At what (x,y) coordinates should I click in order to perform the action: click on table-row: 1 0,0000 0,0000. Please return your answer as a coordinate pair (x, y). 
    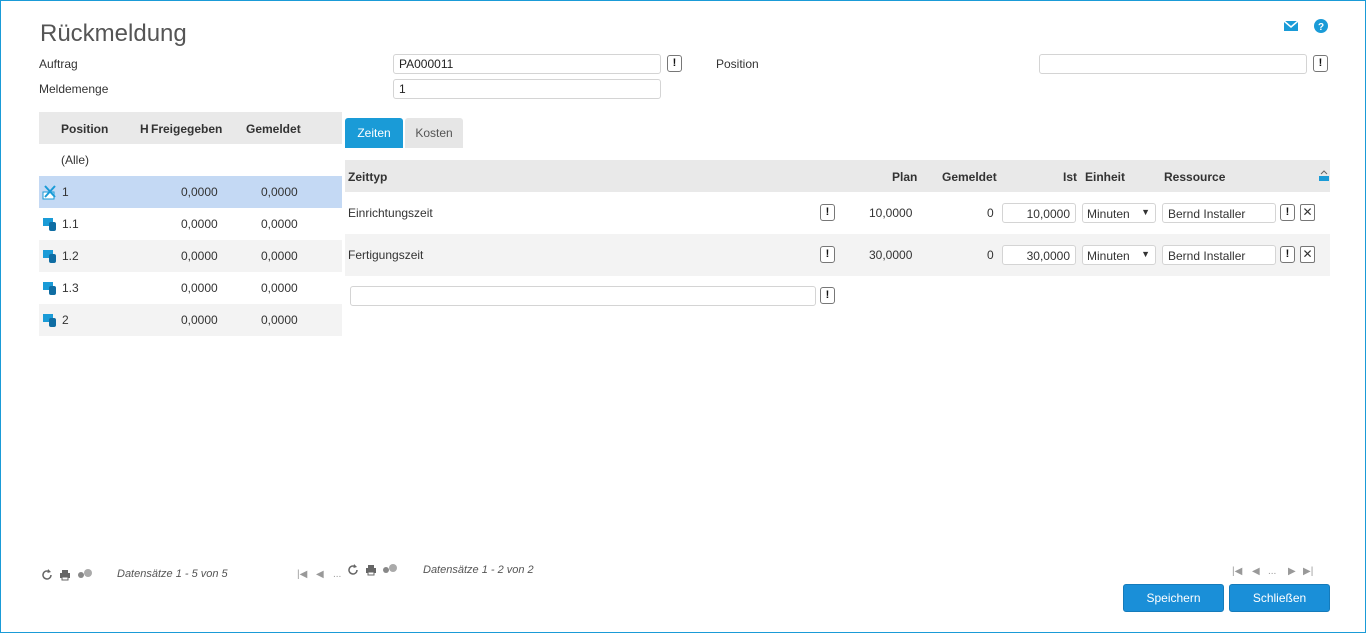
    Looking at the image, I should click on (190, 192).